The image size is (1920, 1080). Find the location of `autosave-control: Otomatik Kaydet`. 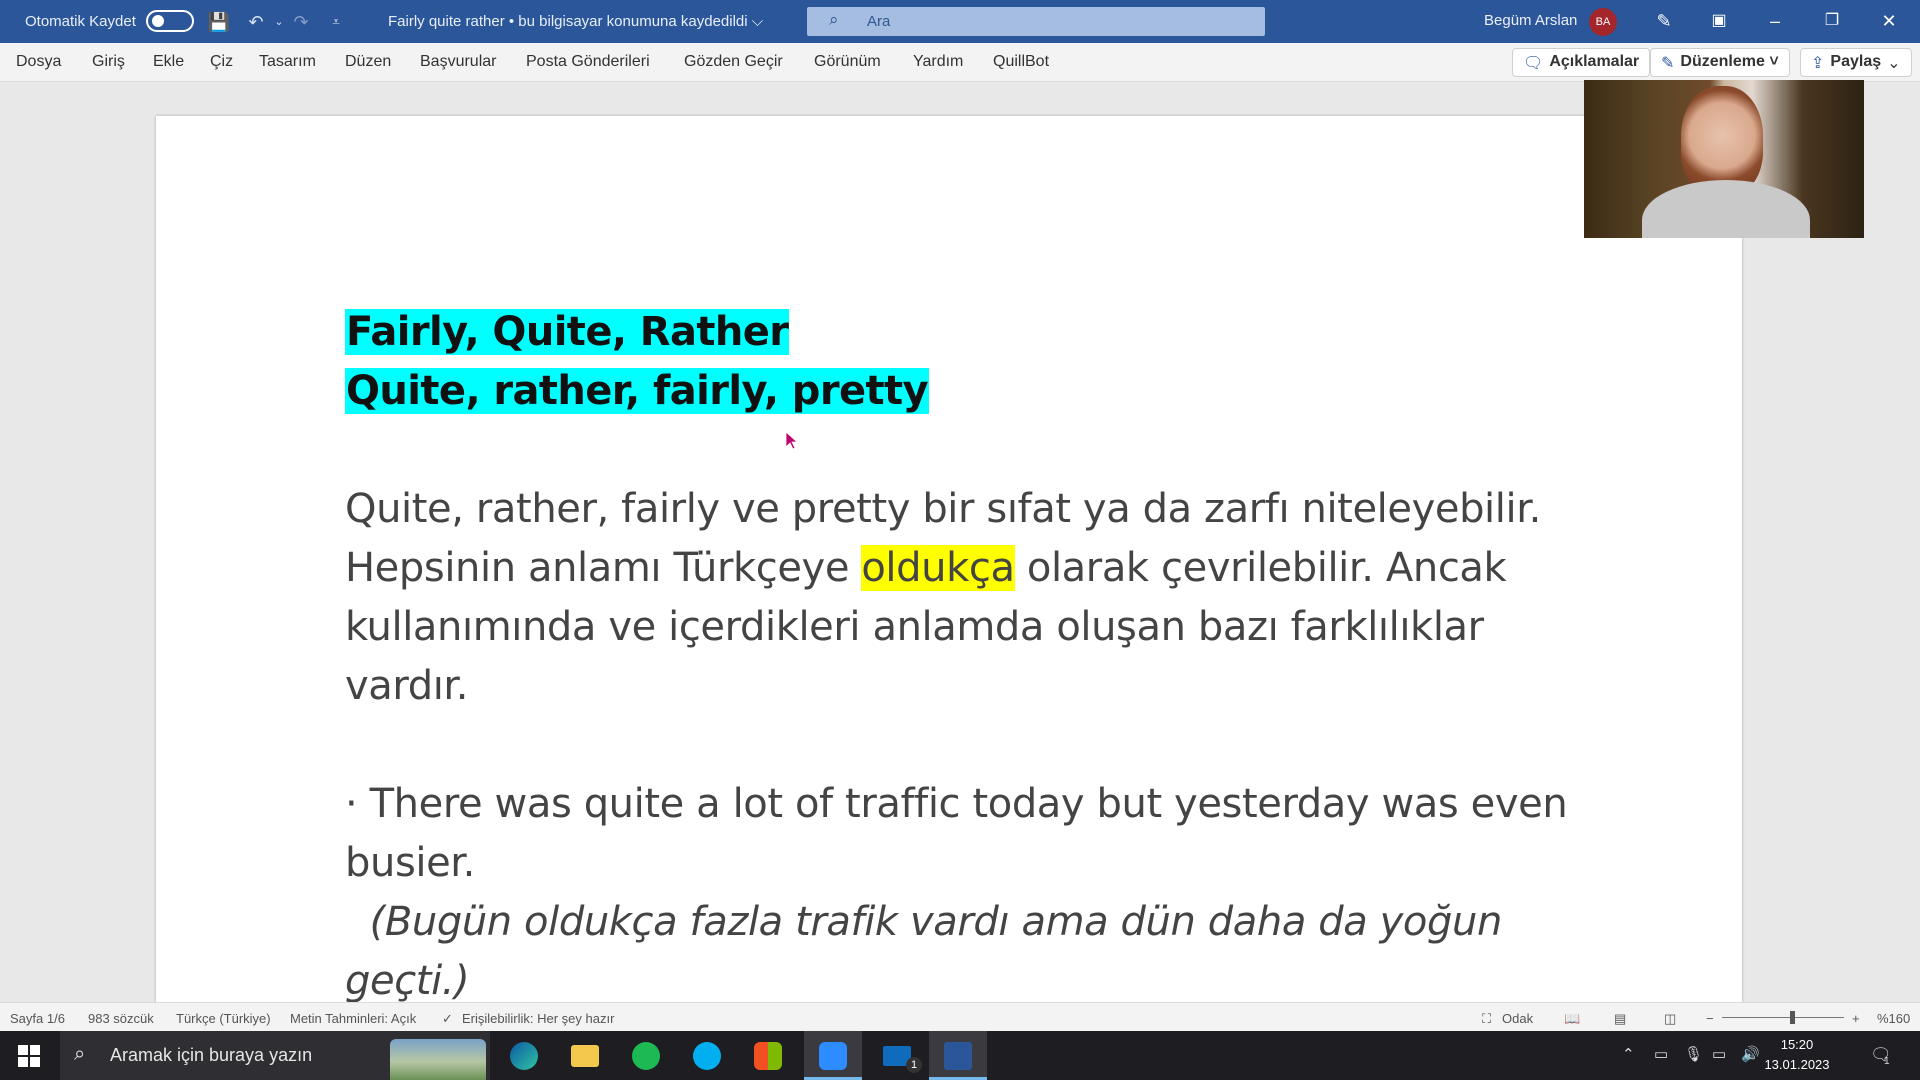

autosave-control: Otomatik Kaydet is located at coordinates (109, 21).